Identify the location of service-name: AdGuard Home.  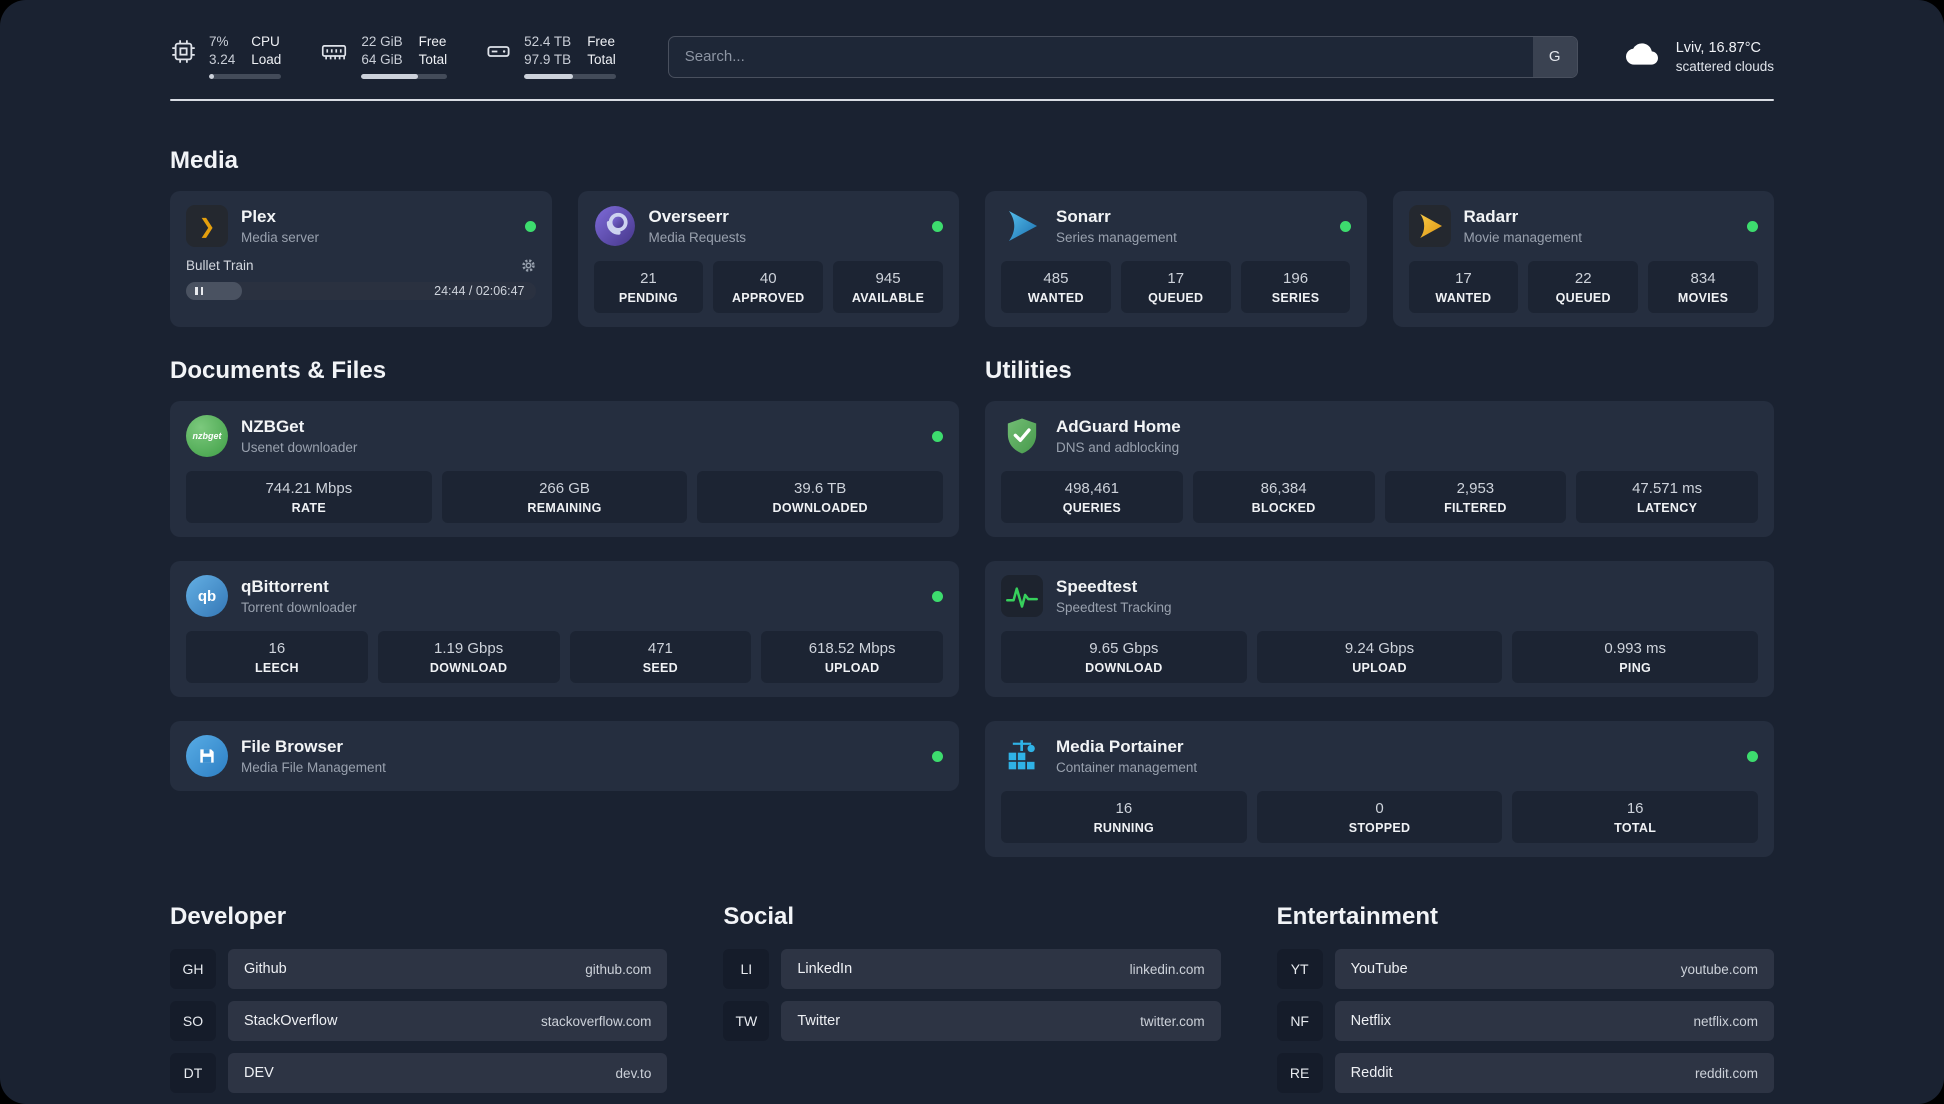
(1118, 426).